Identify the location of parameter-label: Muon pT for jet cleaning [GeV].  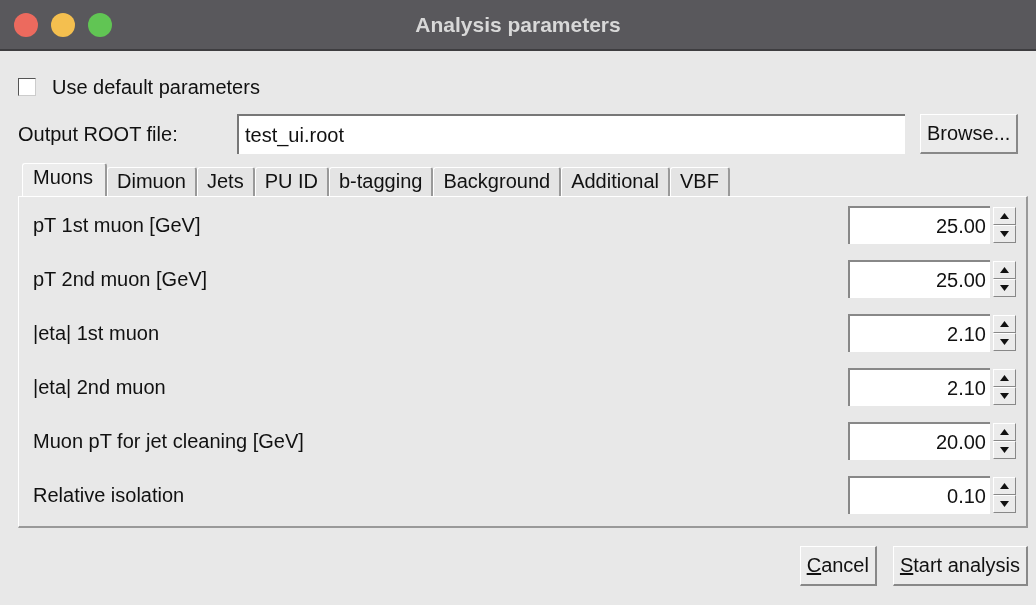
(168, 441).